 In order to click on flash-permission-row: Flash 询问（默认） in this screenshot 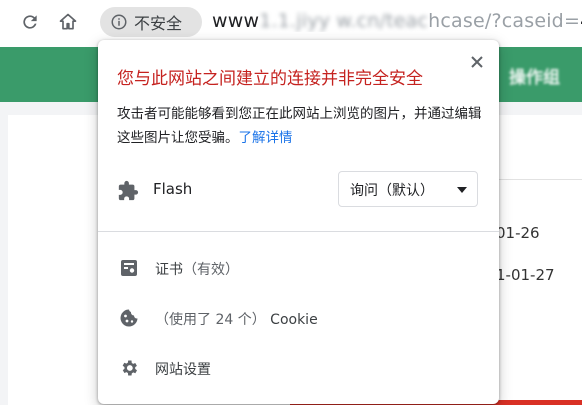, I will do `click(298, 190)`.